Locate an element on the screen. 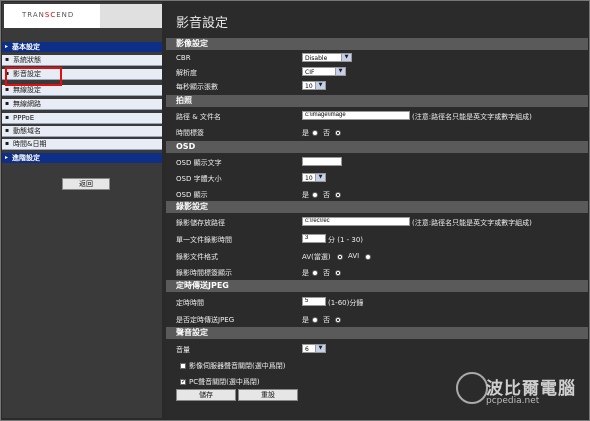 Image resolution: width=590 pixels, height=421 pixels. record-ts-no-radio is located at coordinates (338, 273).